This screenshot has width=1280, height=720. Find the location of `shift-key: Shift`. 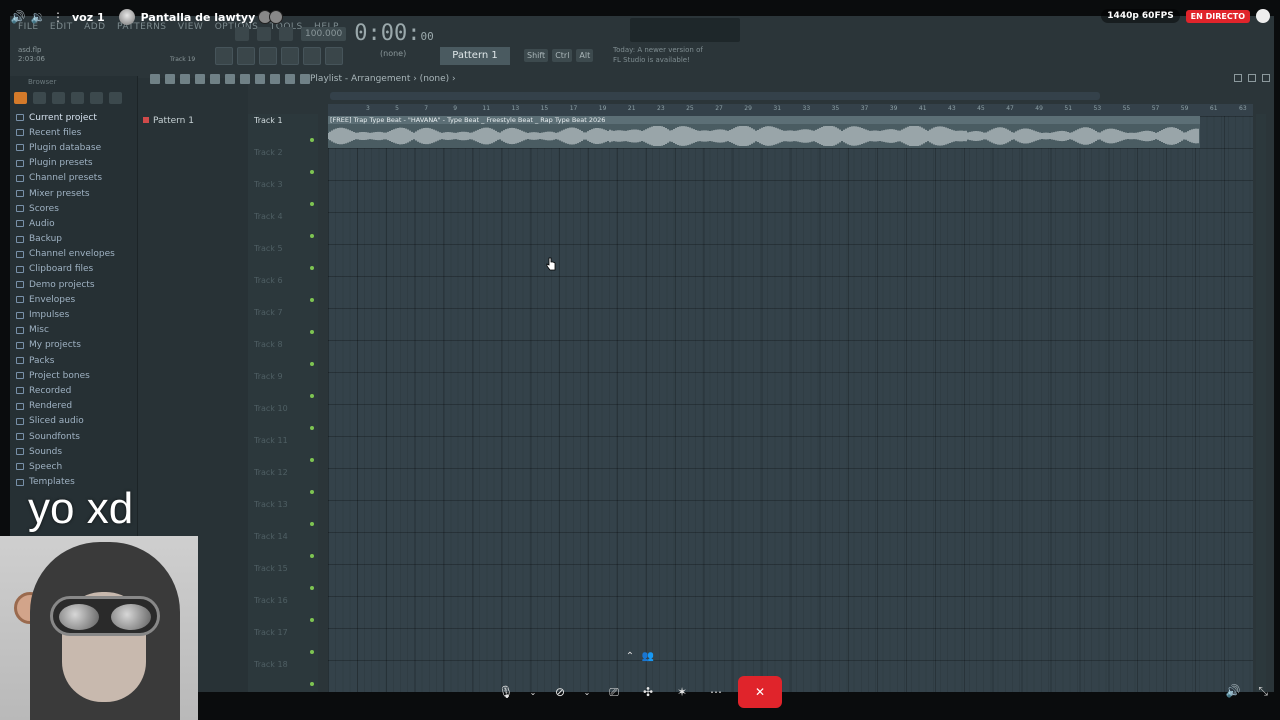

shift-key: Shift is located at coordinates (536, 55).